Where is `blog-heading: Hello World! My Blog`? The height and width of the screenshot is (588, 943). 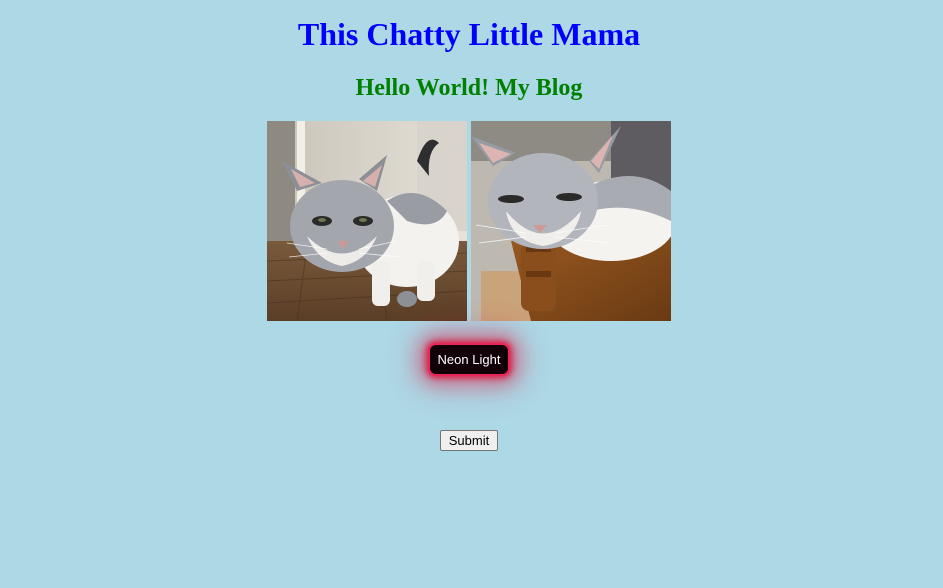 blog-heading: Hello World! My Blog is located at coordinates (469, 88).